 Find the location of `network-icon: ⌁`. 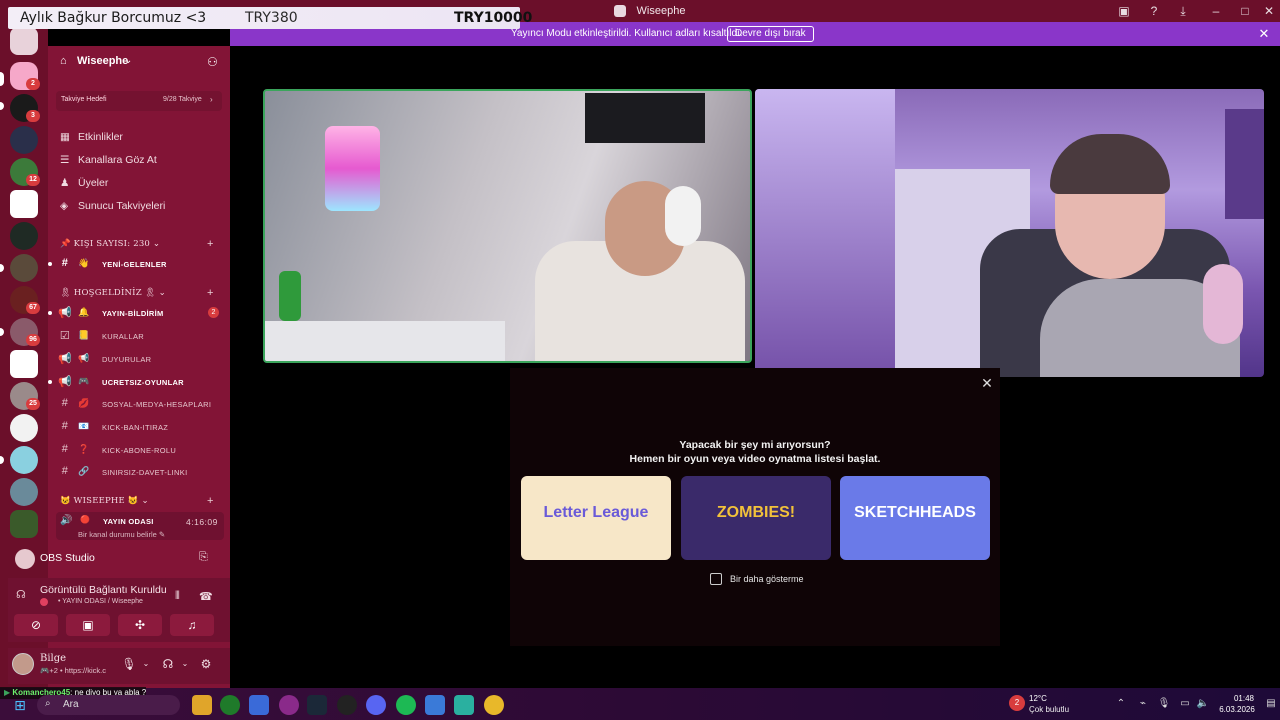

network-icon: ⌁ is located at coordinates (1143, 704).